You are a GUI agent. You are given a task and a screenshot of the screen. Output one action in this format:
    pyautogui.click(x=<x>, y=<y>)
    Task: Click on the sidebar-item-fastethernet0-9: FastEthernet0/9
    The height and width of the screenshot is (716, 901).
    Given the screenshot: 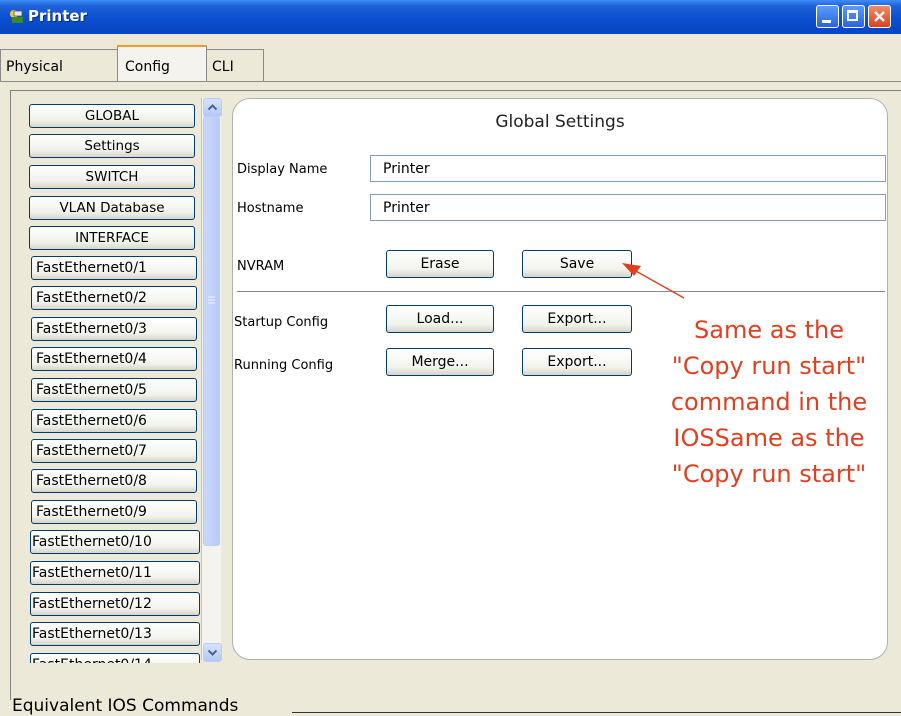 What is the action you would take?
    pyautogui.click(x=114, y=512)
    